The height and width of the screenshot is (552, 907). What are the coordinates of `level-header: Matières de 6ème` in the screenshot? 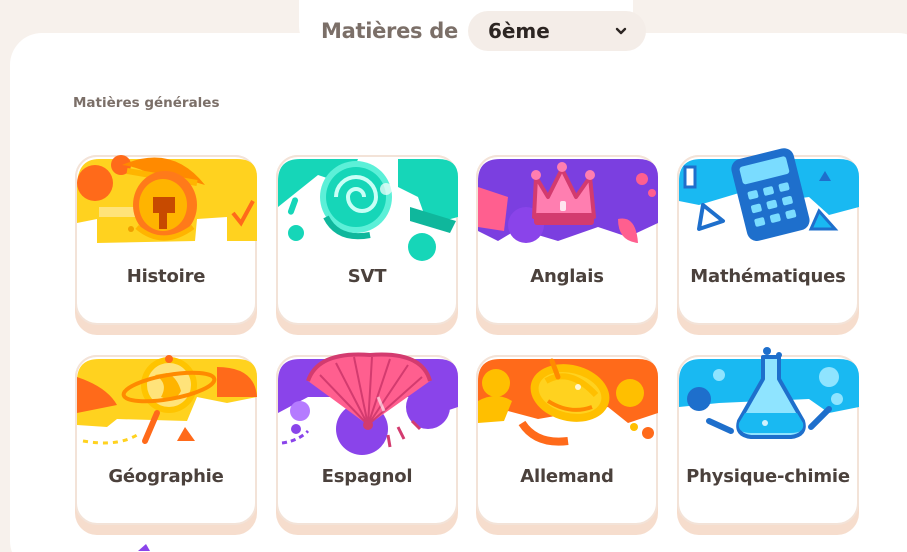 It's located at (472, 31).